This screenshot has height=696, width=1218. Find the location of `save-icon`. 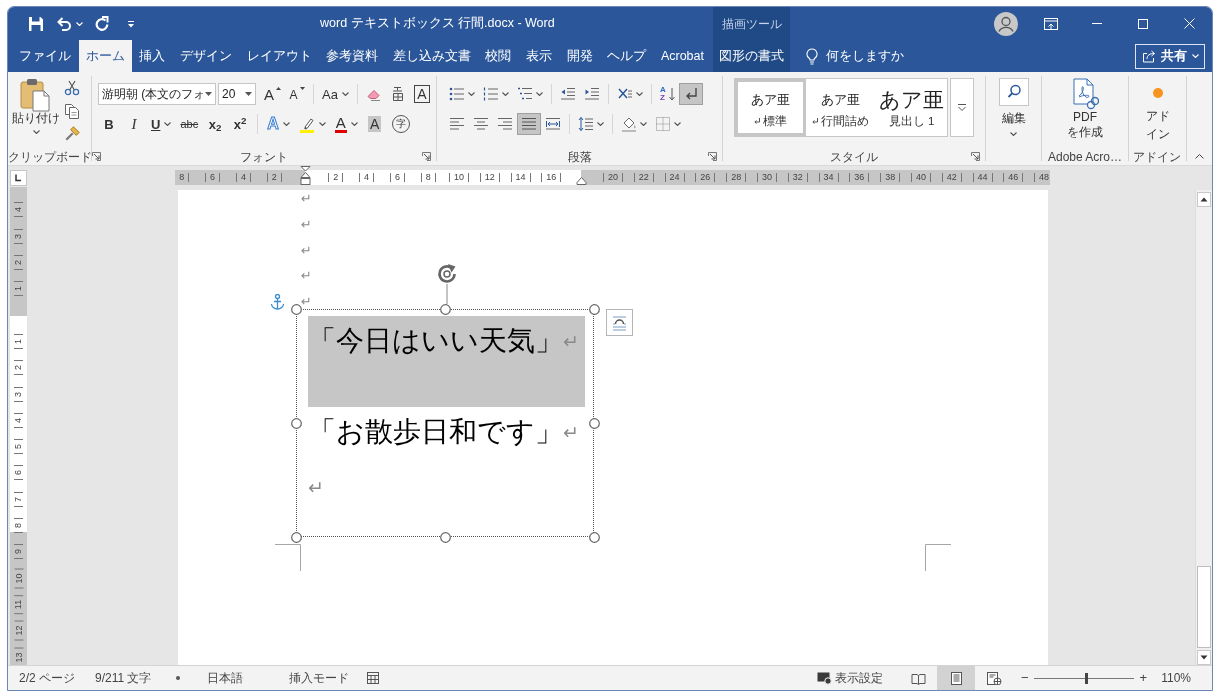

save-icon is located at coordinates (36, 23).